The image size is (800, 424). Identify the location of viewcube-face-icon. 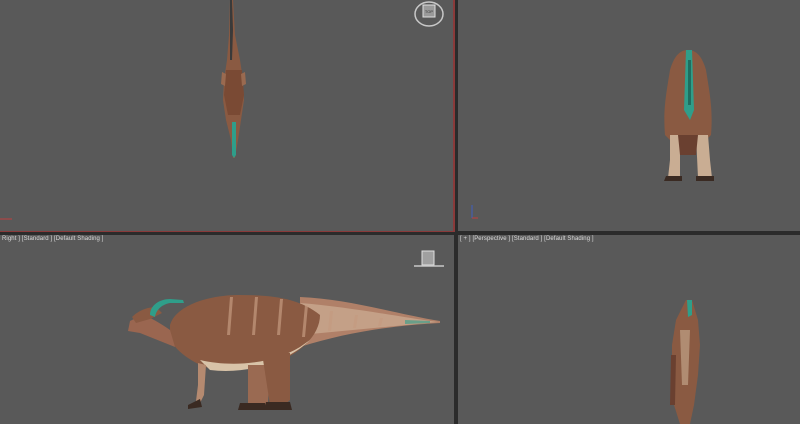
(428, 258).